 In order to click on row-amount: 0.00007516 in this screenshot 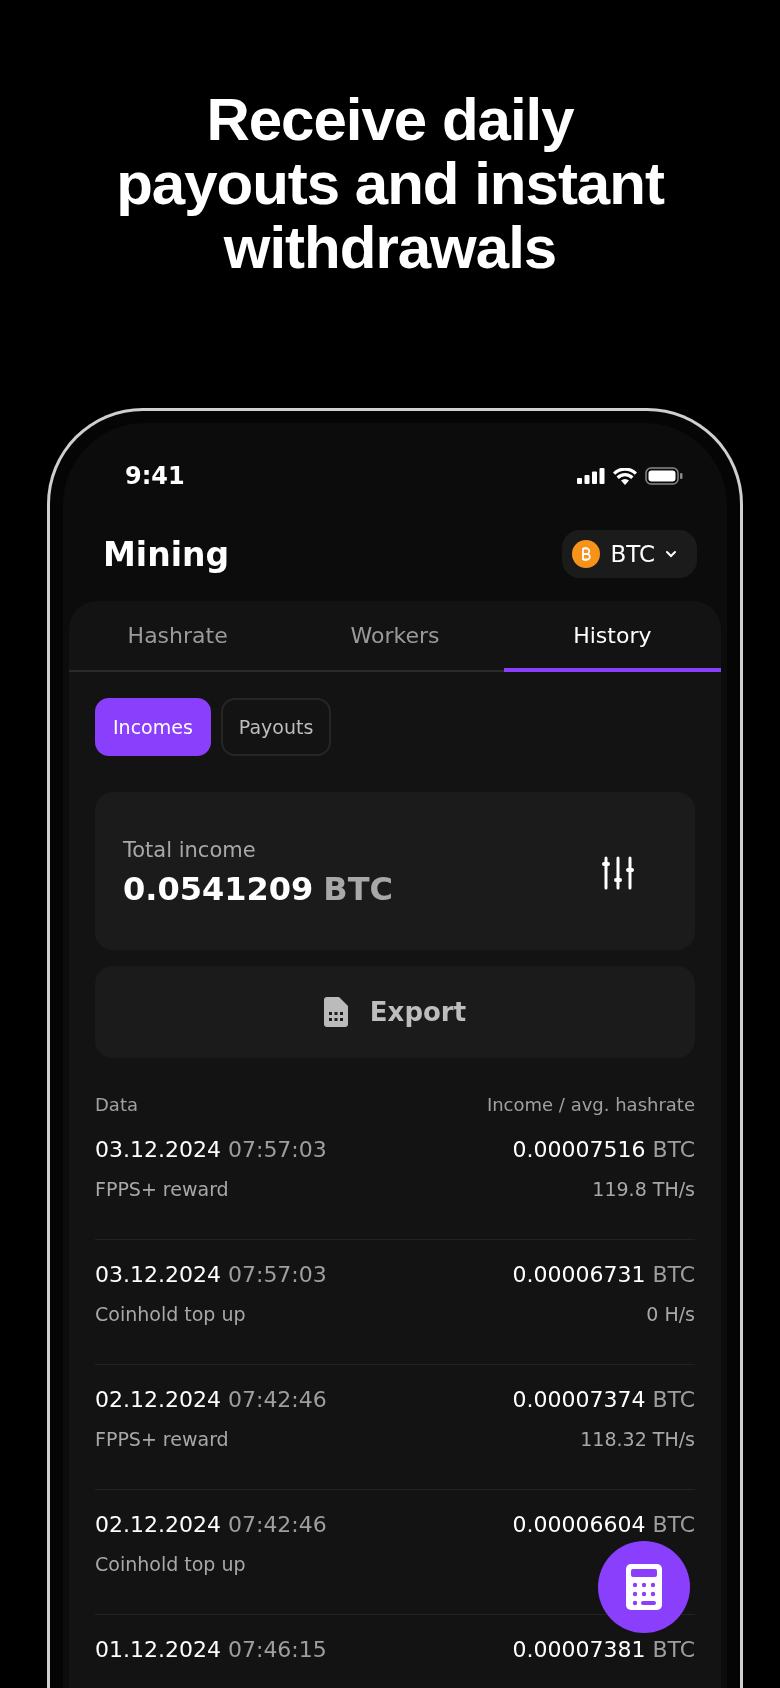, I will do `click(579, 1149)`.